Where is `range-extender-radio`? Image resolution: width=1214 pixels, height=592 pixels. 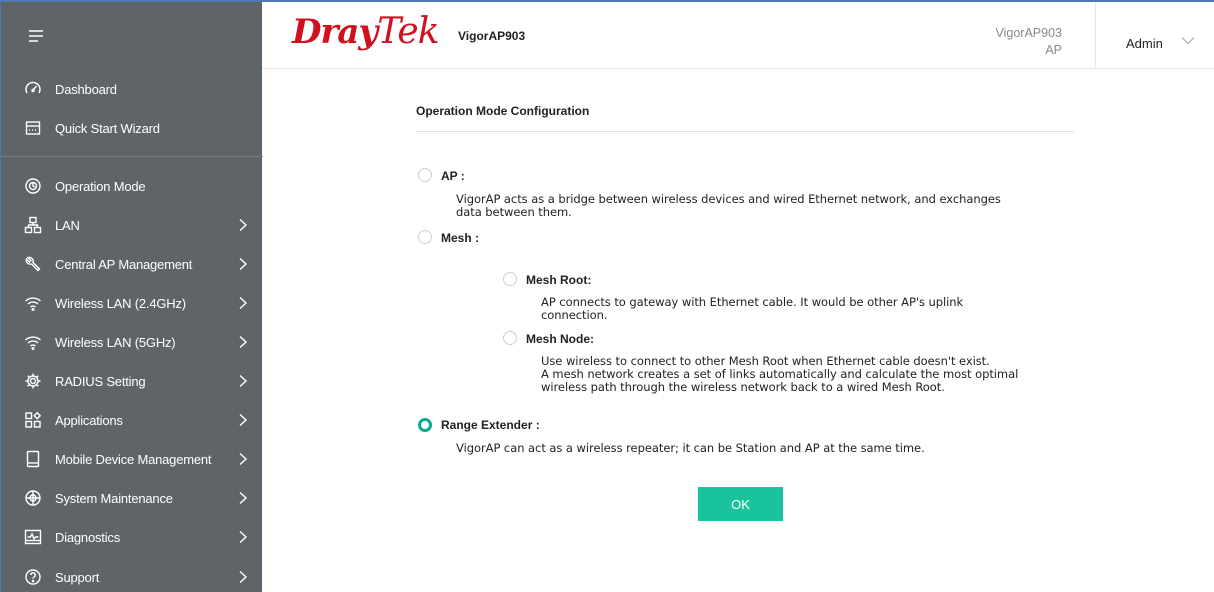
range-extender-radio is located at coordinates (425, 425).